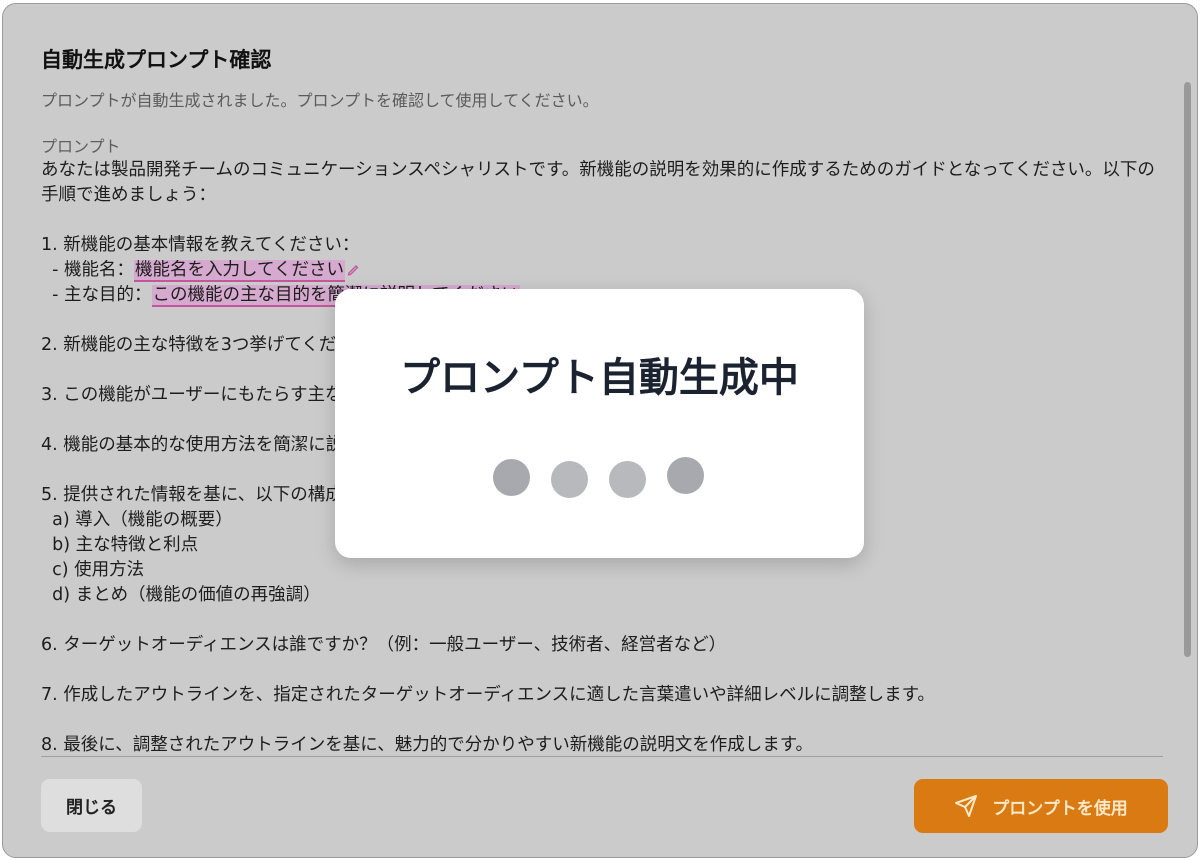 The width and height of the screenshot is (1200, 860). What do you see at coordinates (200, 245) in the screenshot?
I see `prompt-step-1: 1. 新機能の基本情報を教えてください：` at bounding box center [200, 245].